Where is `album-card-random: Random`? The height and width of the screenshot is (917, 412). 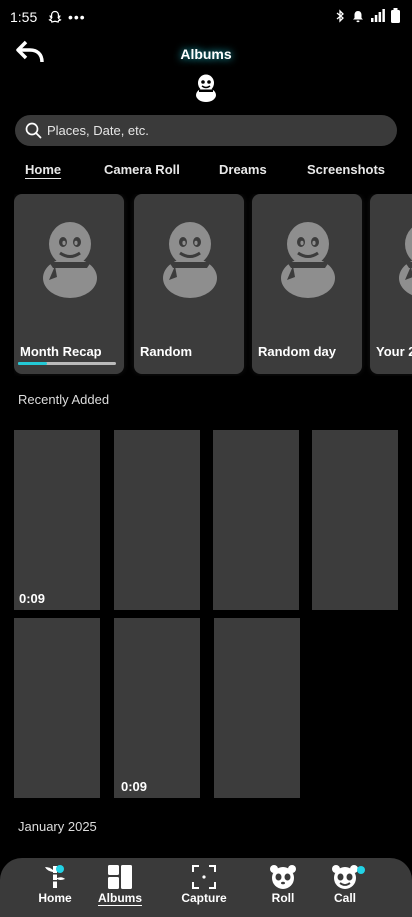 album-card-random: Random is located at coordinates (189, 284).